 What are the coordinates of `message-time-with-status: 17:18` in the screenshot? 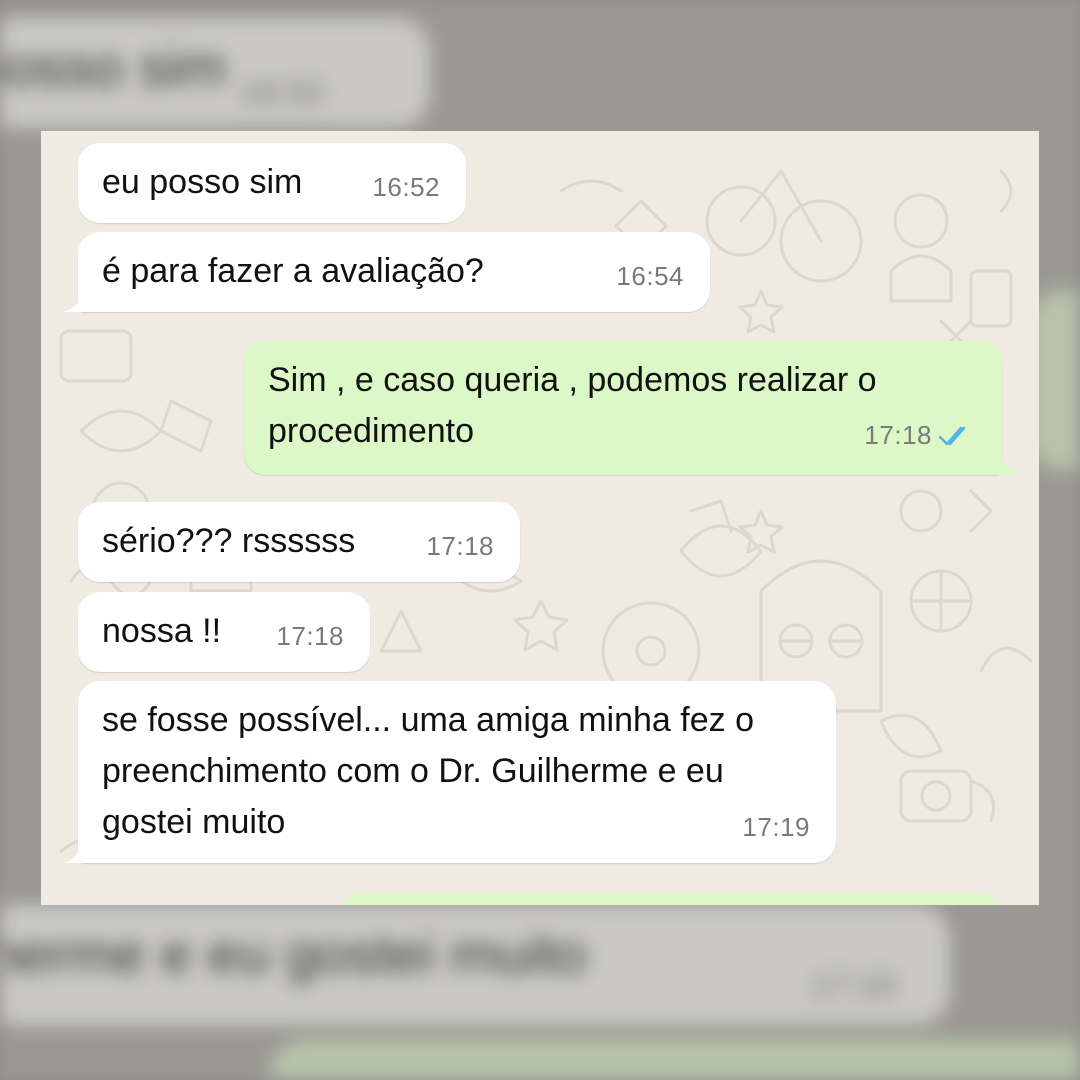 It's located at (918, 435).